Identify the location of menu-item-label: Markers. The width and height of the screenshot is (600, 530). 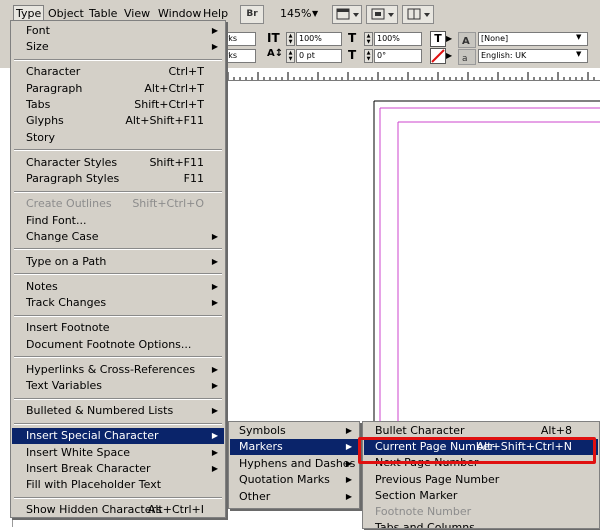
(261, 447).